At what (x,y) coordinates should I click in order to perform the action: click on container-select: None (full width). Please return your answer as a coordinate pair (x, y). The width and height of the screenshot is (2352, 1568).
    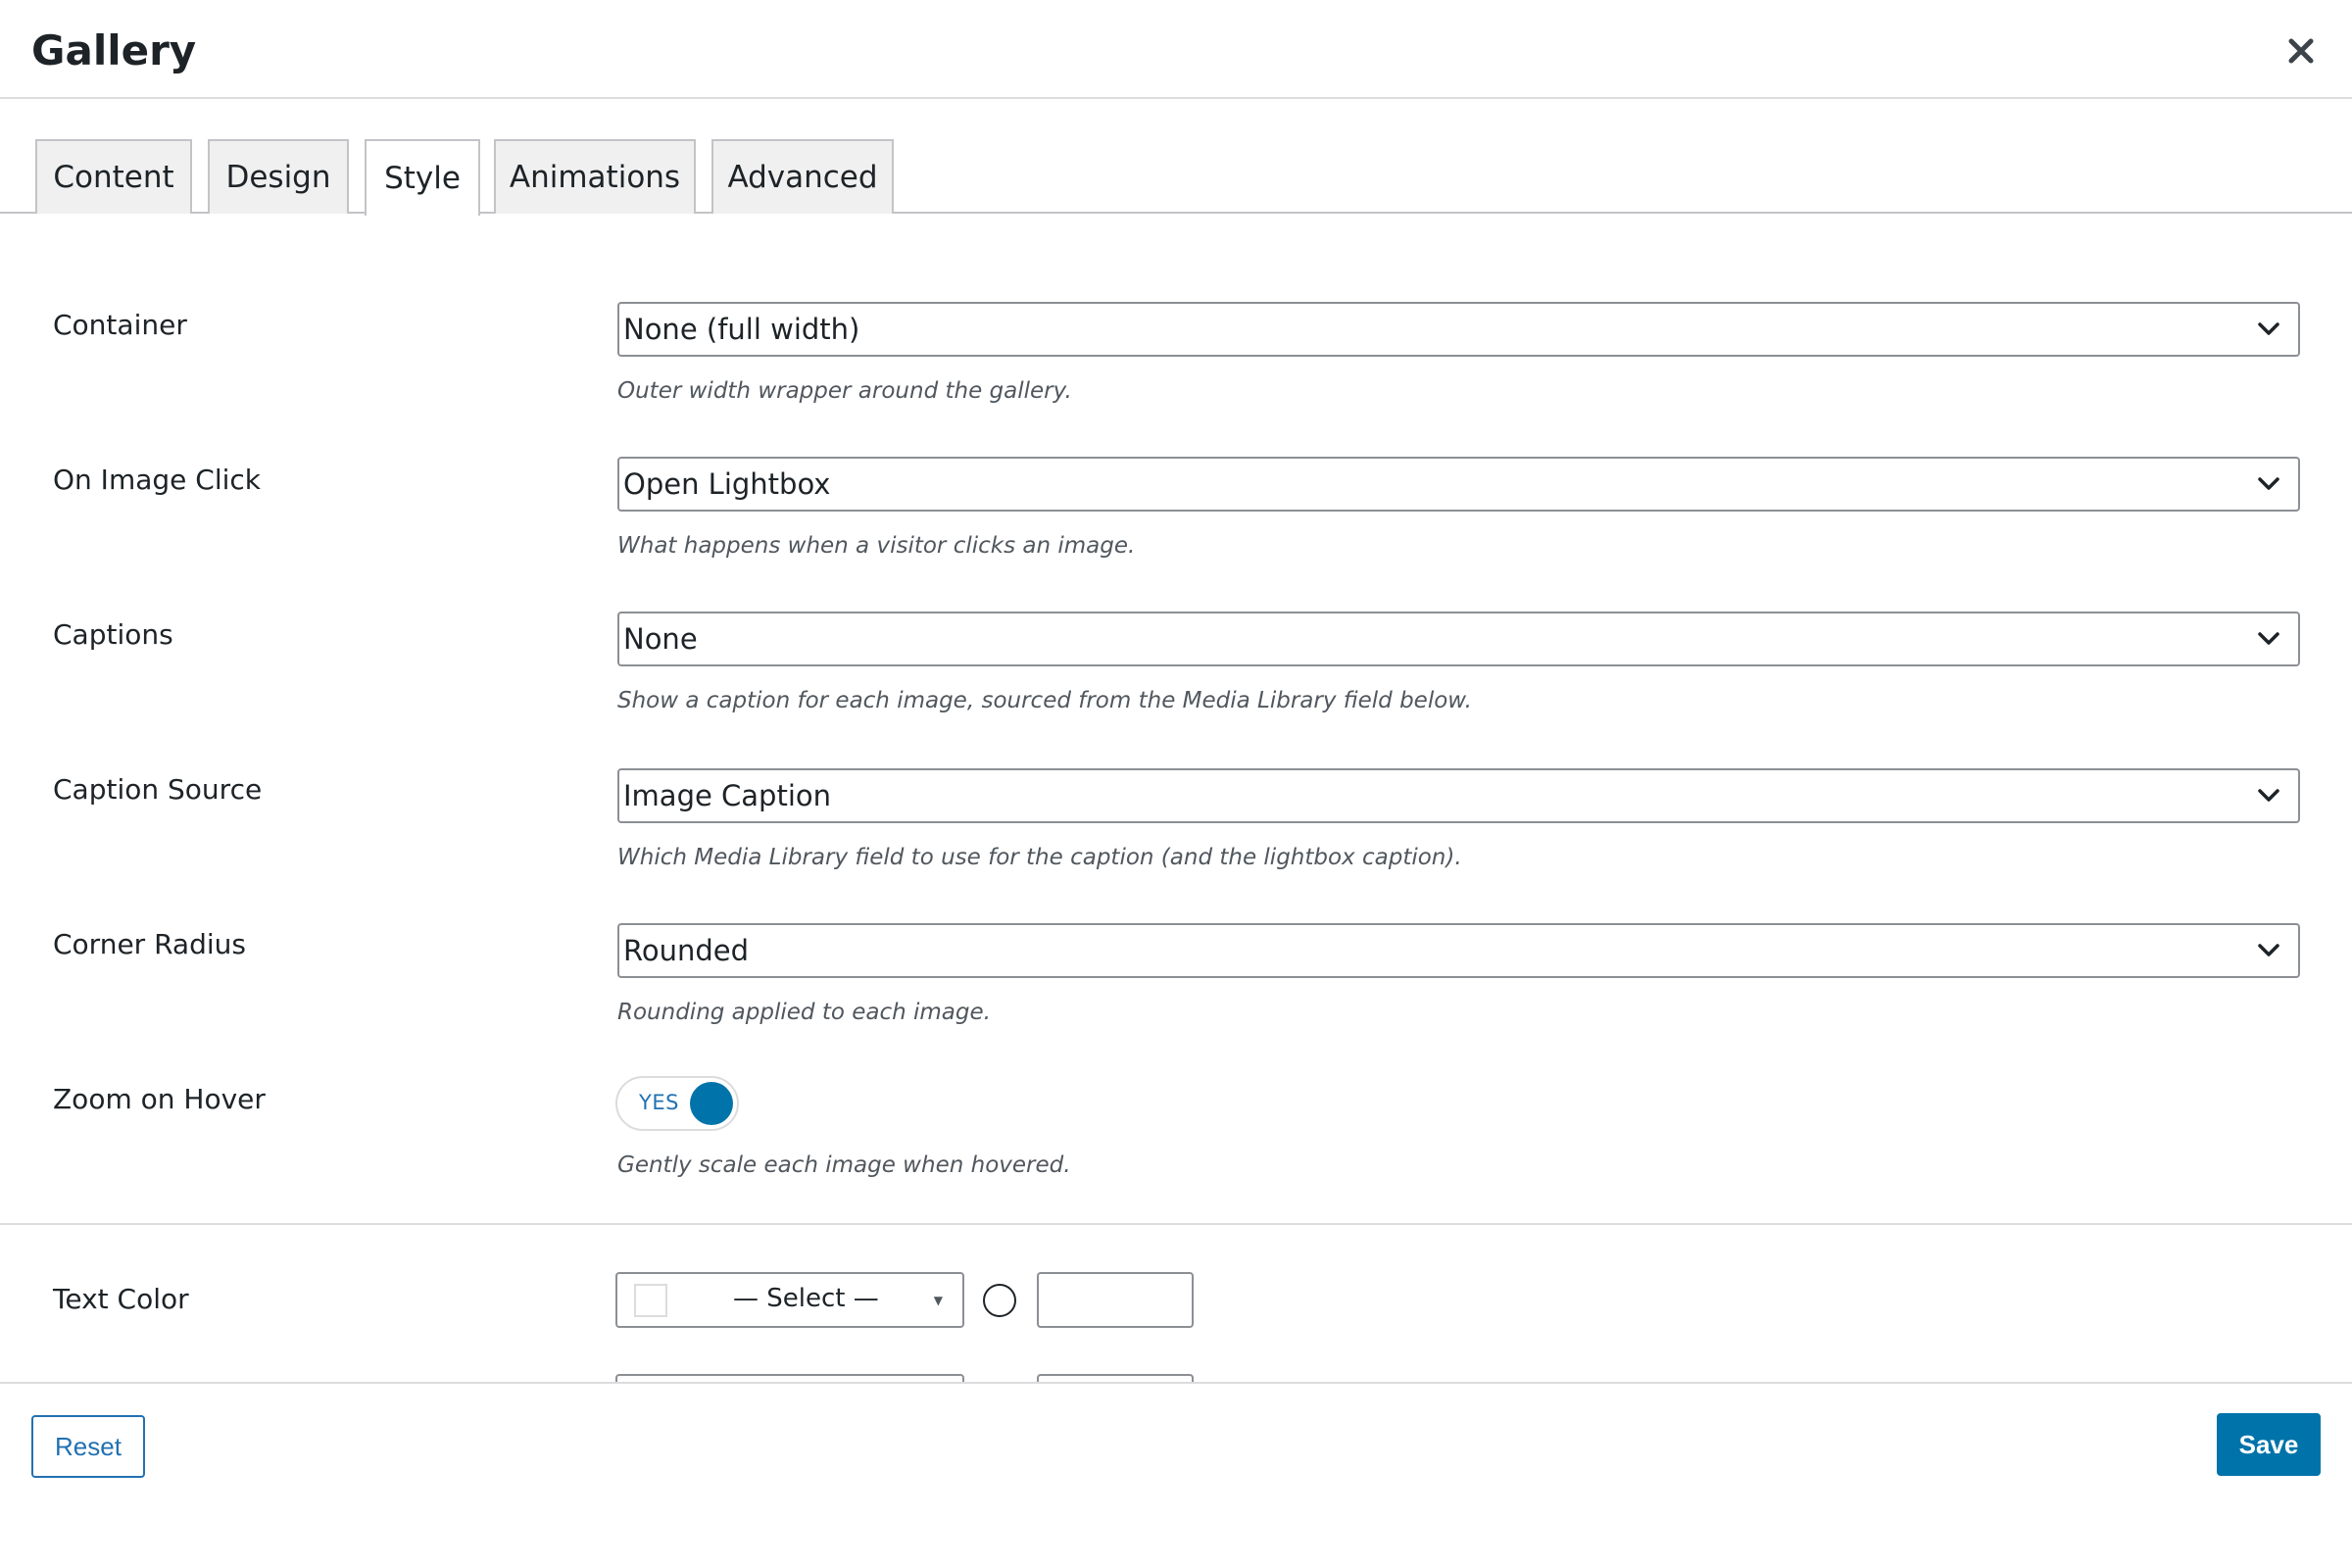
    Looking at the image, I should click on (1458, 329).